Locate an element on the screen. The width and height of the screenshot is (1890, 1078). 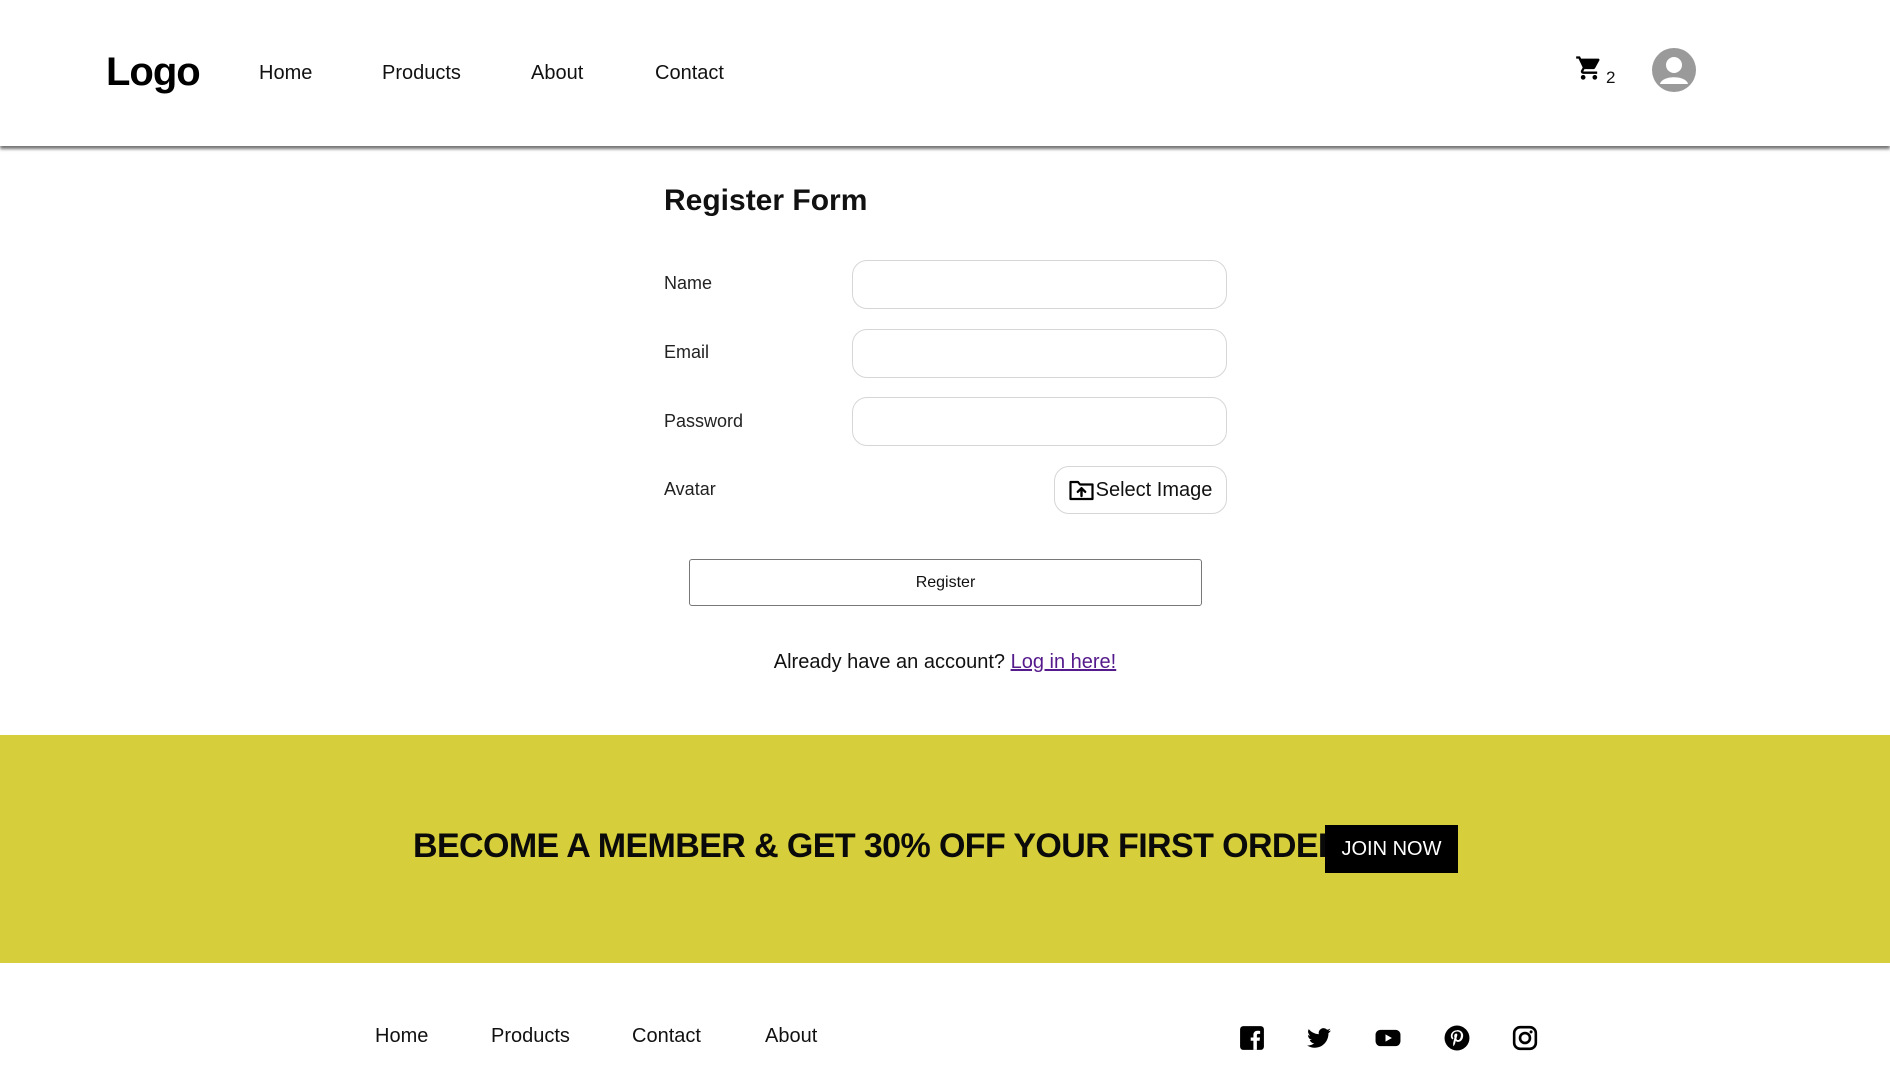
cart-button: 2 is located at coordinates (1595, 71).